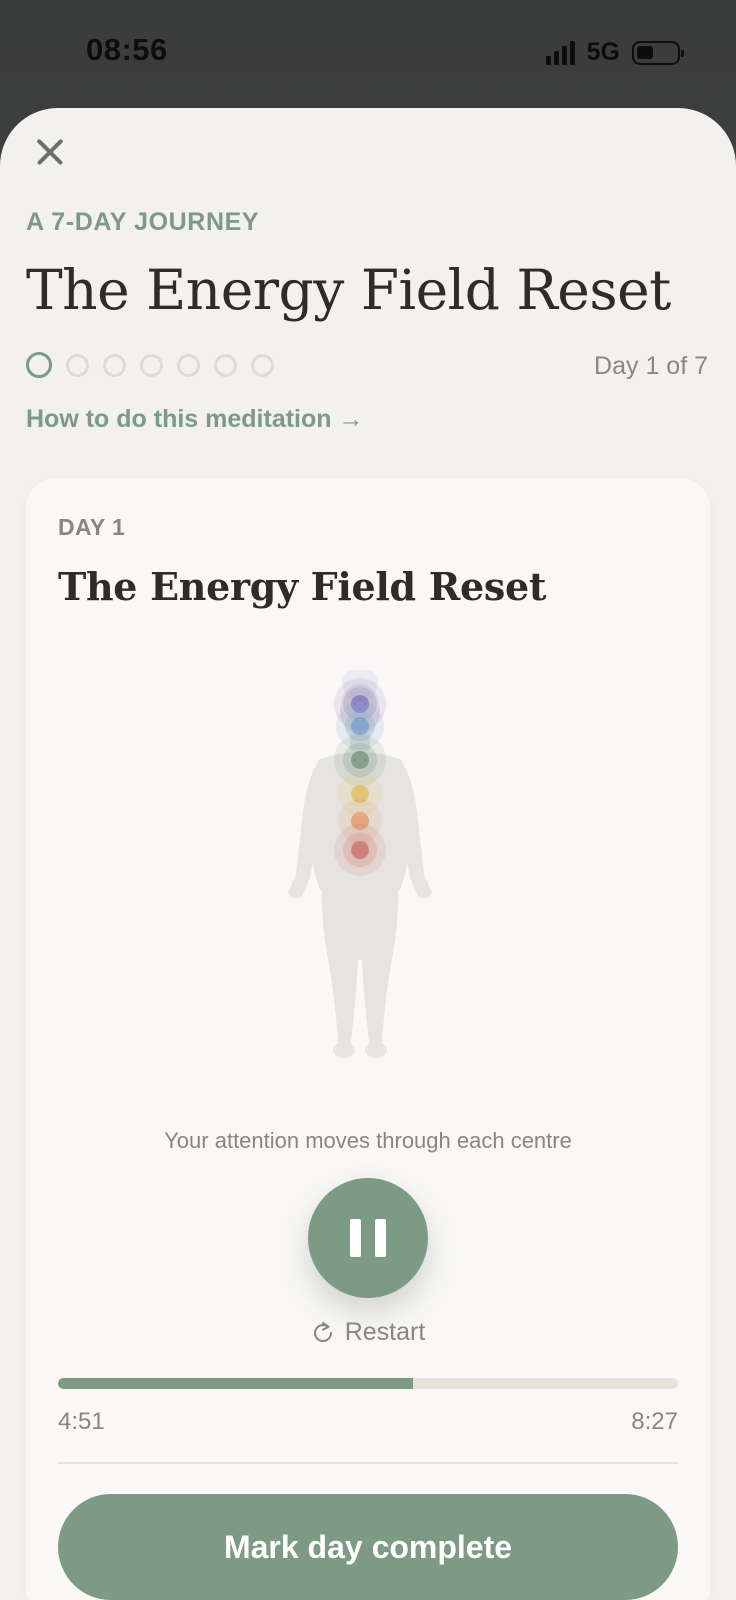 The image size is (736, 1600). I want to click on network-label: 5G, so click(603, 52).